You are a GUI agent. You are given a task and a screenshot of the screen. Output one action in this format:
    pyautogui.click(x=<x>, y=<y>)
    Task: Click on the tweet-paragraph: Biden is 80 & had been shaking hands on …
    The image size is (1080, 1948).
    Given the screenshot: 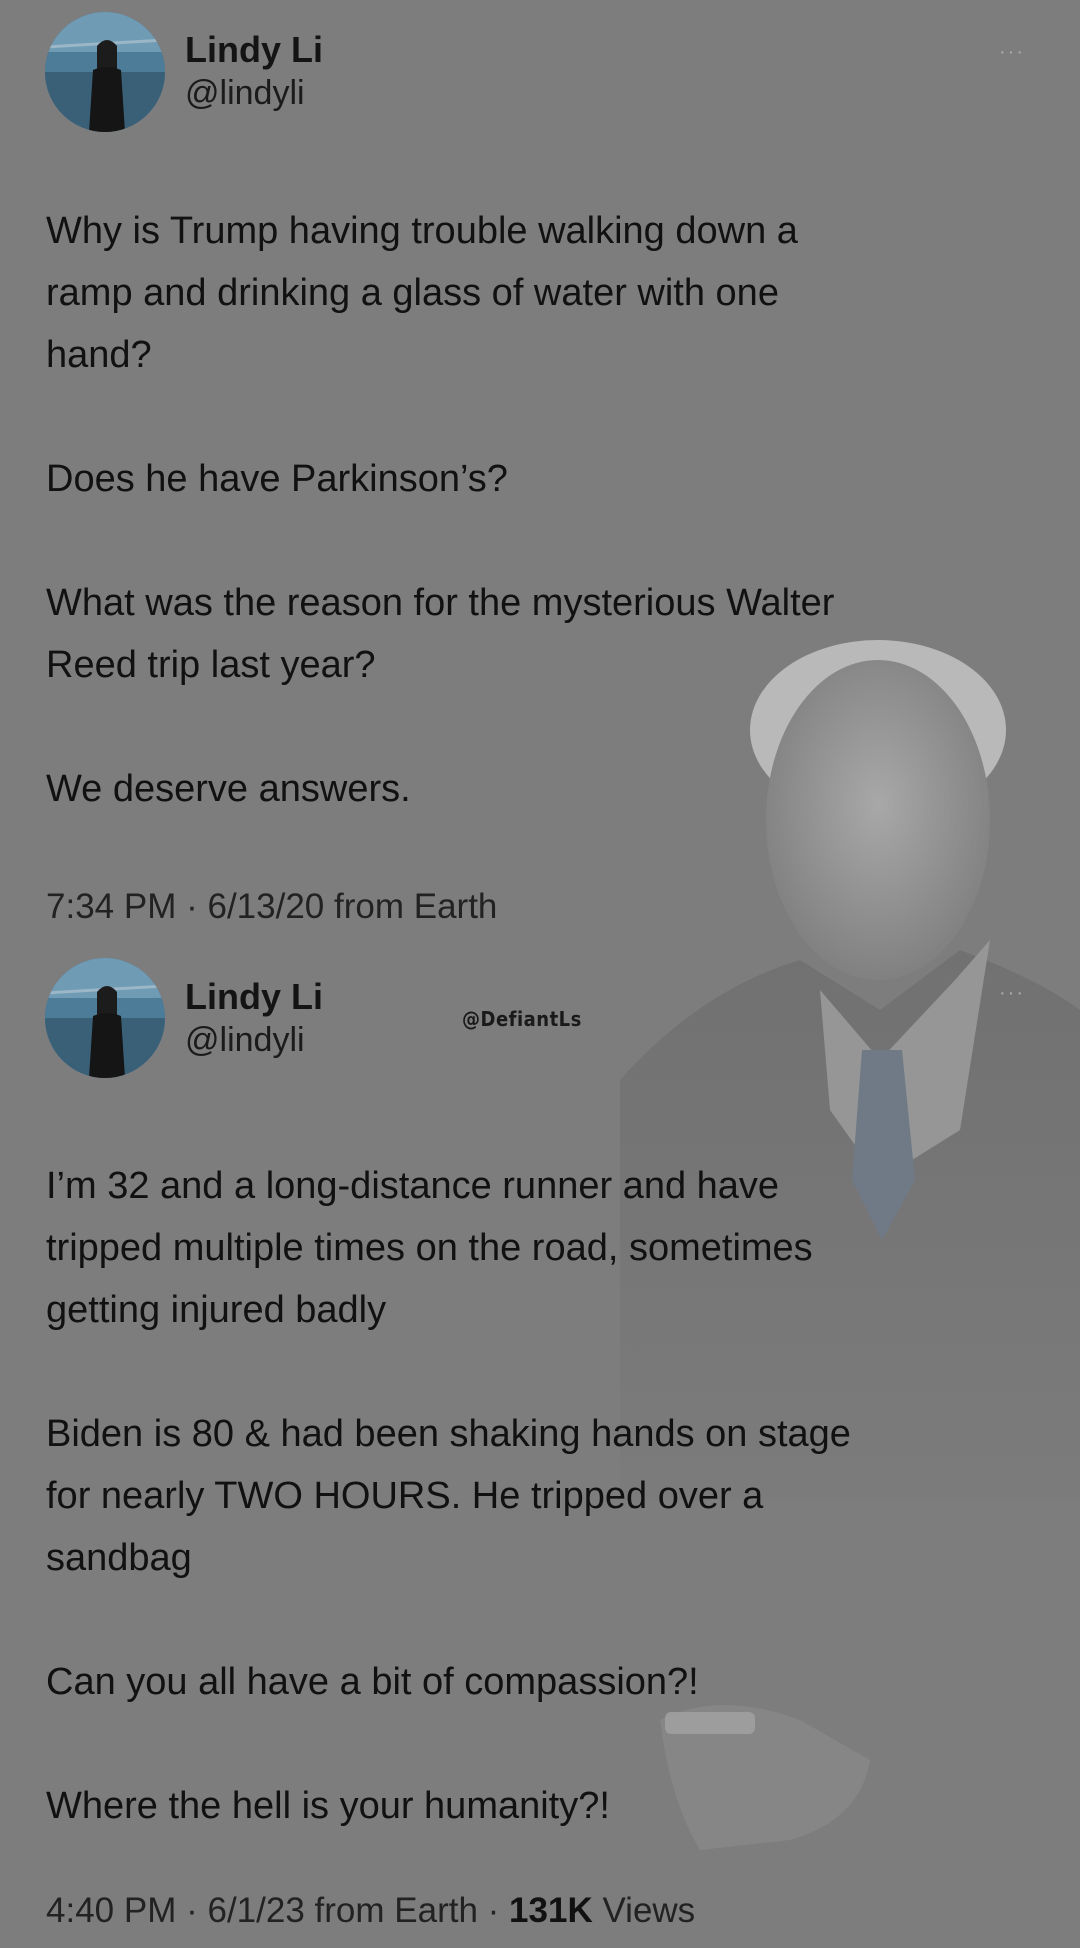 What is the action you would take?
    pyautogui.click(x=448, y=1496)
    